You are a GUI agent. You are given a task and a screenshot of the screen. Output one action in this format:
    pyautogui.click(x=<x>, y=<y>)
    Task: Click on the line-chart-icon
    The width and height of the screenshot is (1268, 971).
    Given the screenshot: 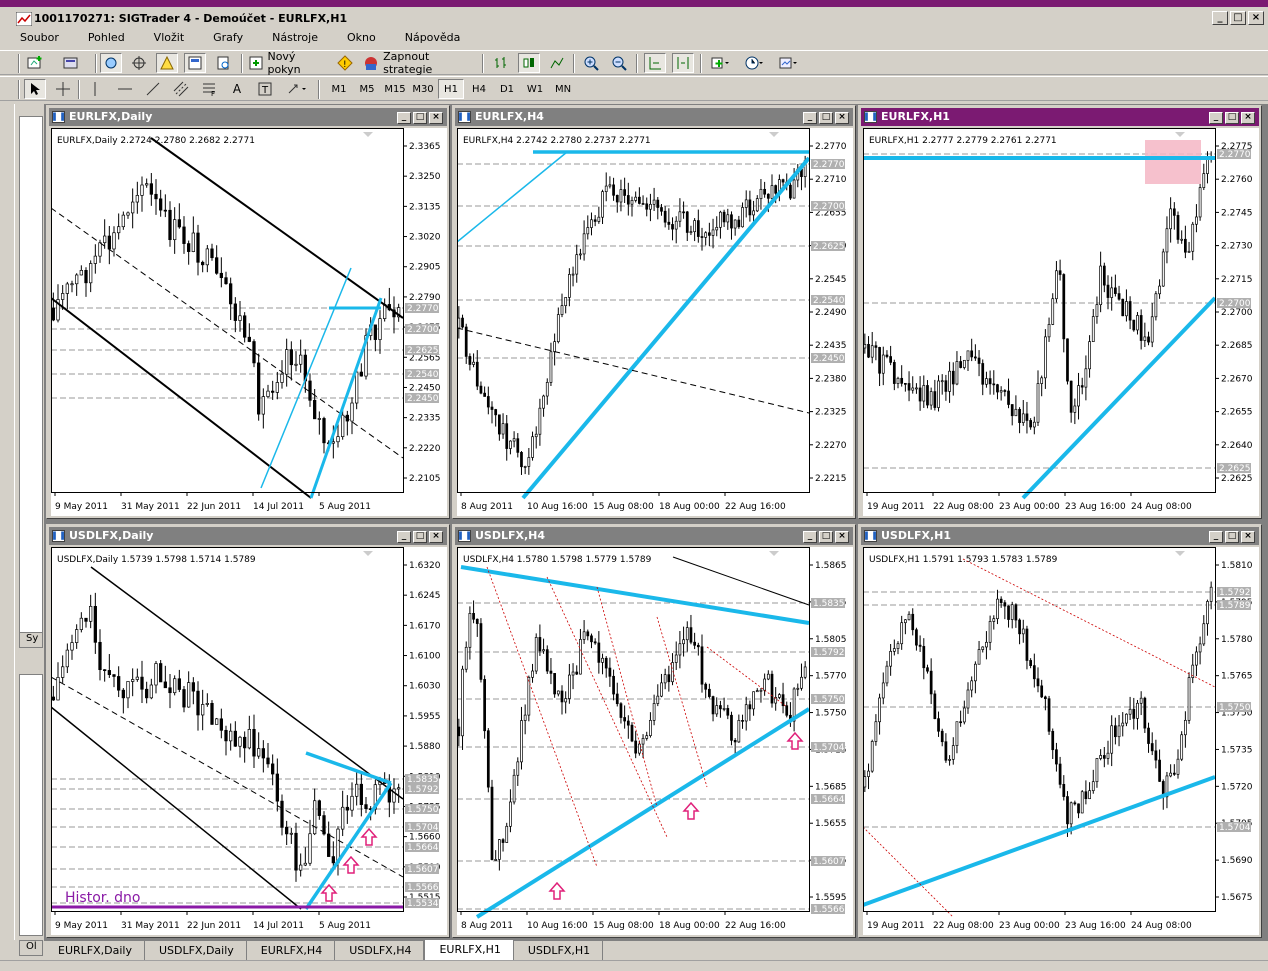 What is the action you would take?
    pyautogui.click(x=557, y=63)
    